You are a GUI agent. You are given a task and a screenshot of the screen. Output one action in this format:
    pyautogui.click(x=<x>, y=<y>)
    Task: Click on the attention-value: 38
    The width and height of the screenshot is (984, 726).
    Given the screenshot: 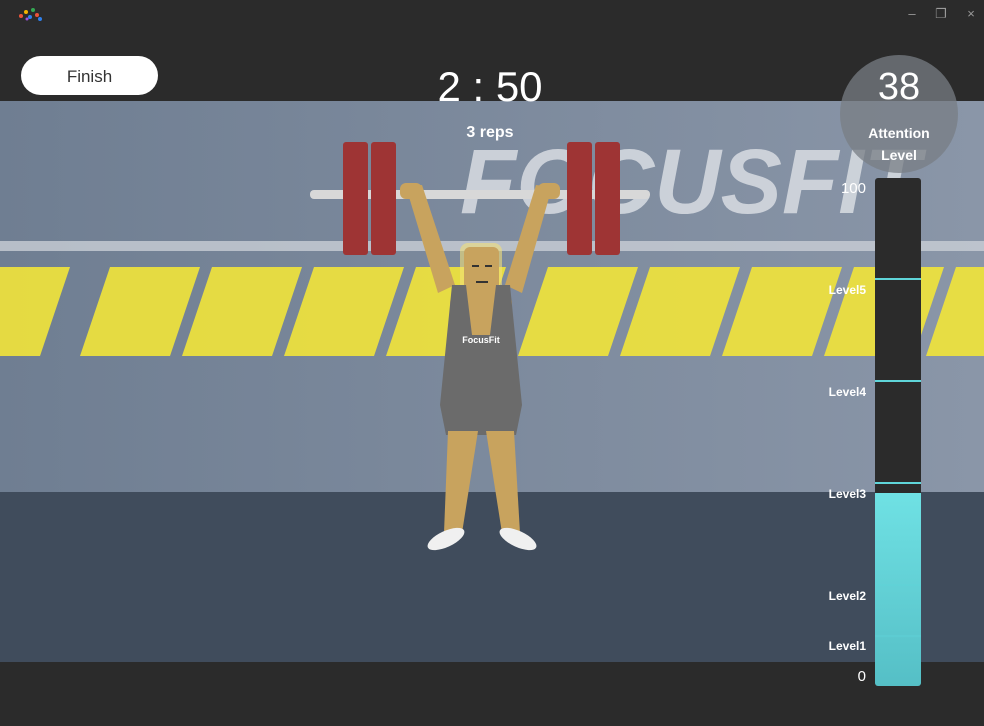 What is the action you would take?
    pyautogui.click(x=899, y=87)
    